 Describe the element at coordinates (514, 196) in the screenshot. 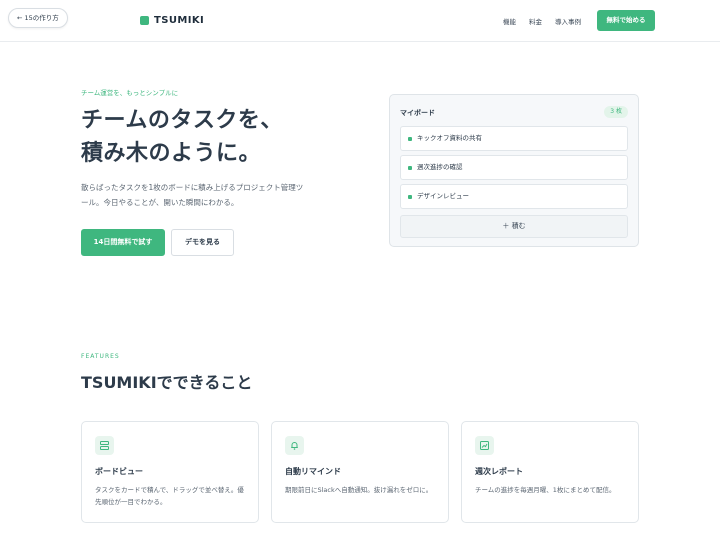

I see `board-card: デザインレビュー` at that location.